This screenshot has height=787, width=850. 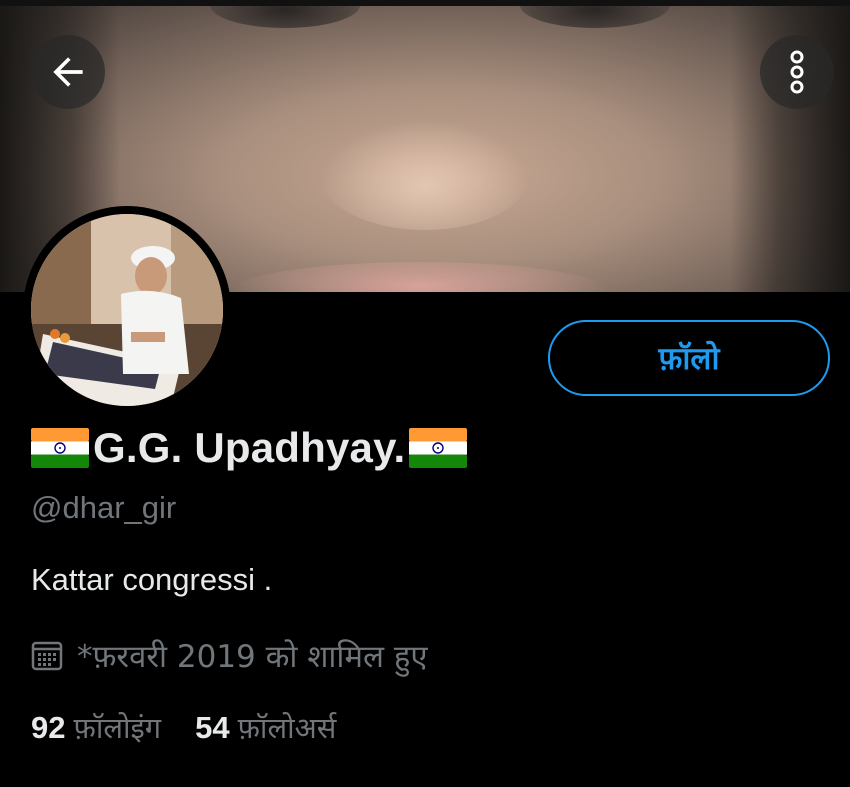 I want to click on following-link: 92 फ़ॉलोइंग, so click(x=96, y=727).